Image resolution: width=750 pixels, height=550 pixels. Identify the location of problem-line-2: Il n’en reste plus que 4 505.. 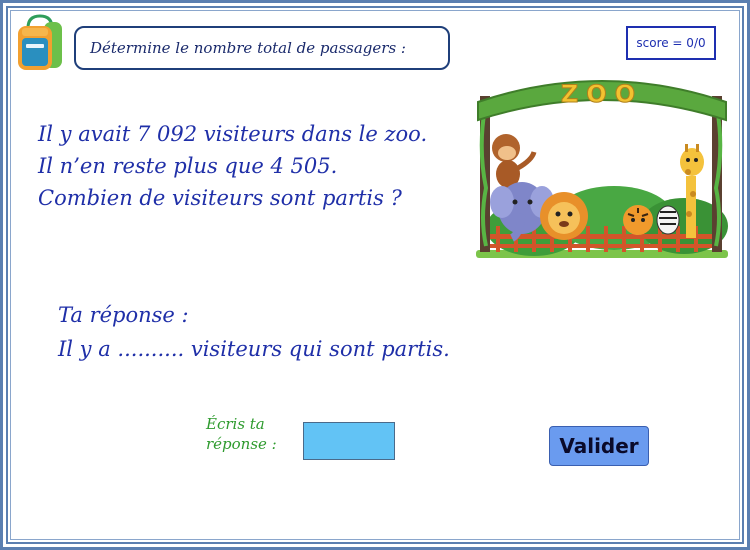
(188, 166).